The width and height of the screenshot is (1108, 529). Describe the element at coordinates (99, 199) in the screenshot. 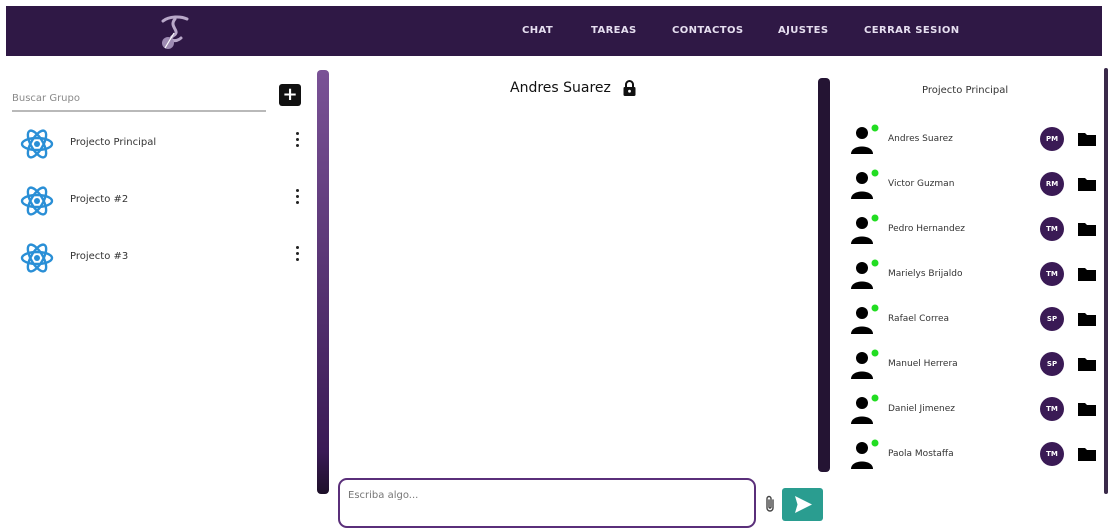

I see `group-label: Projecto #2` at that location.